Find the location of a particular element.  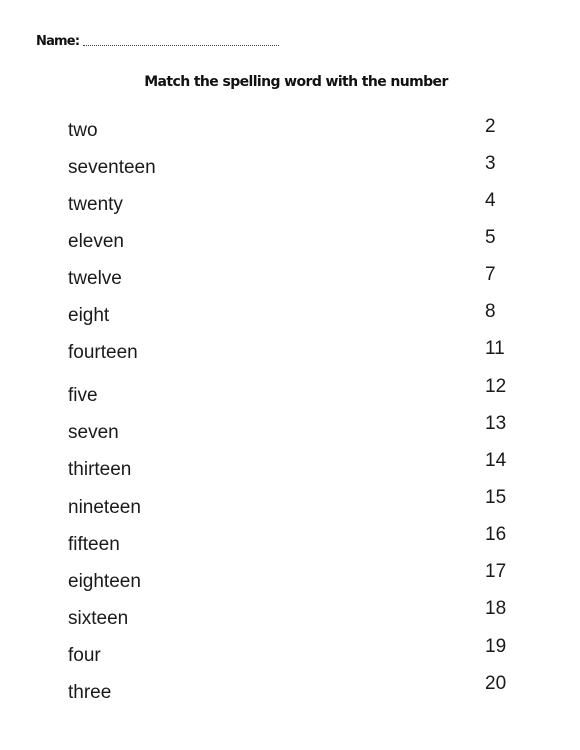

name-blank-line is located at coordinates (181, 45).